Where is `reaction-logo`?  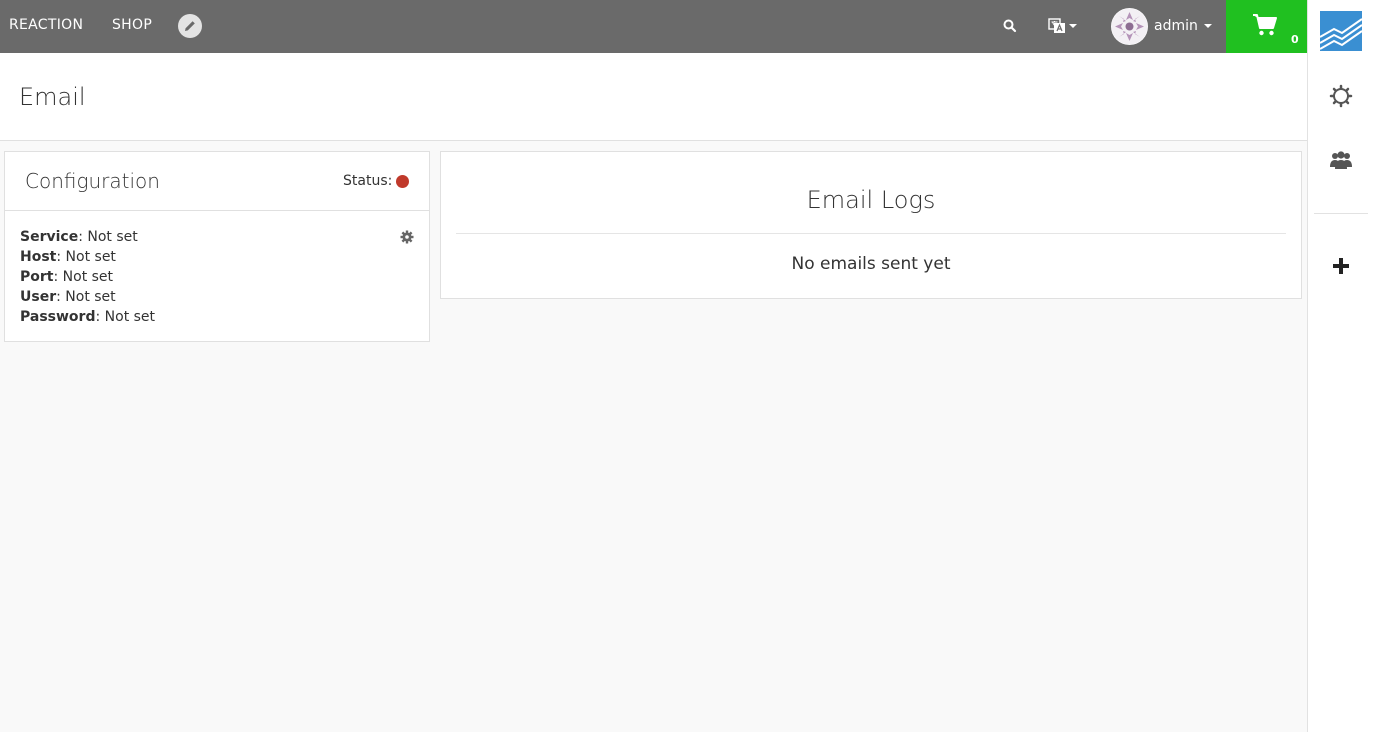 reaction-logo is located at coordinates (1341, 31).